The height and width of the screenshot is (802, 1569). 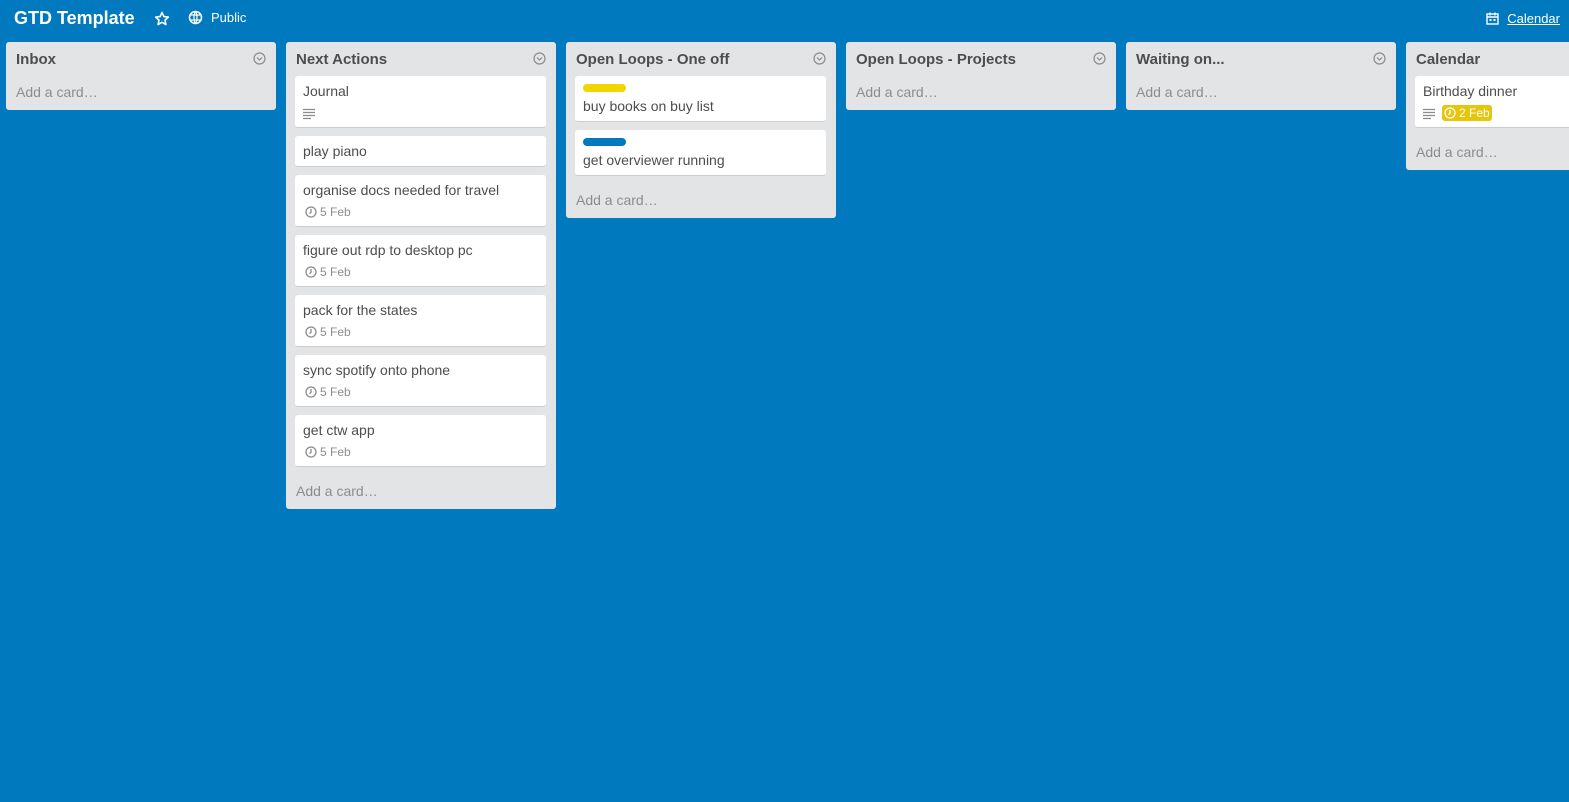 What do you see at coordinates (195, 17) in the screenshot?
I see `globe-icon` at bounding box center [195, 17].